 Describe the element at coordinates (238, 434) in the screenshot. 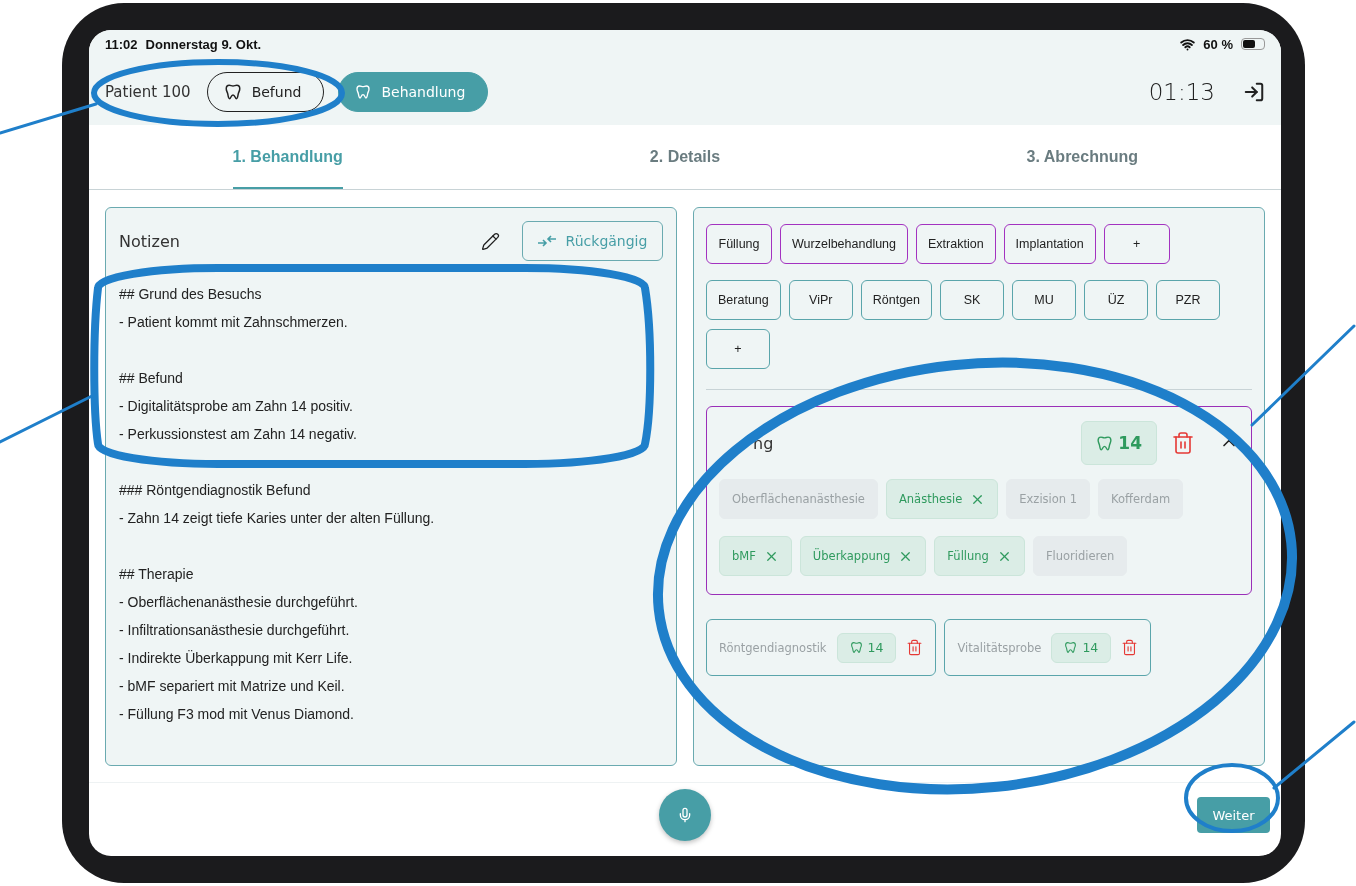

I see `note-line: - Perkussionstest am Zahn 14 negativ.` at that location.